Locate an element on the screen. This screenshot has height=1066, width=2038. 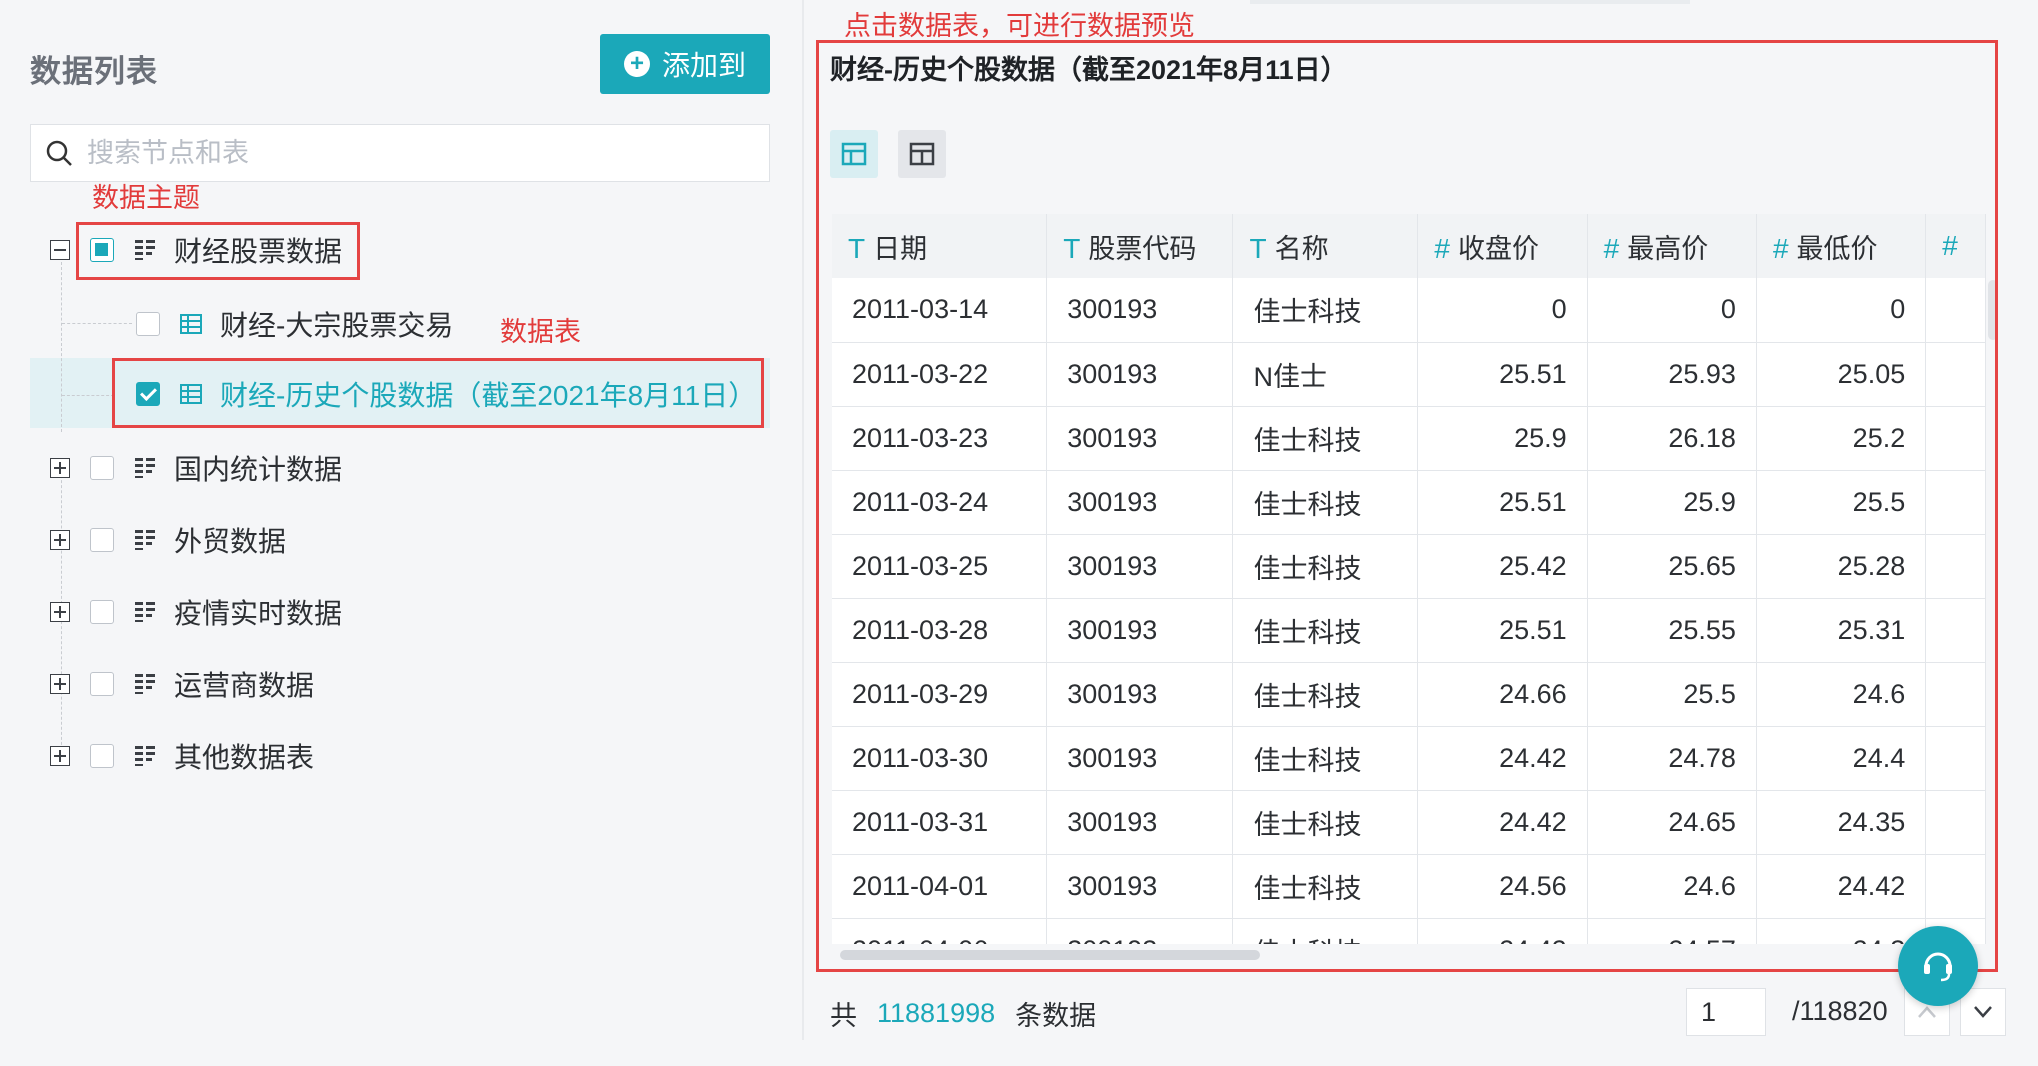
tree-node-other: 其他数据表 is located at coordinates (182, 756).